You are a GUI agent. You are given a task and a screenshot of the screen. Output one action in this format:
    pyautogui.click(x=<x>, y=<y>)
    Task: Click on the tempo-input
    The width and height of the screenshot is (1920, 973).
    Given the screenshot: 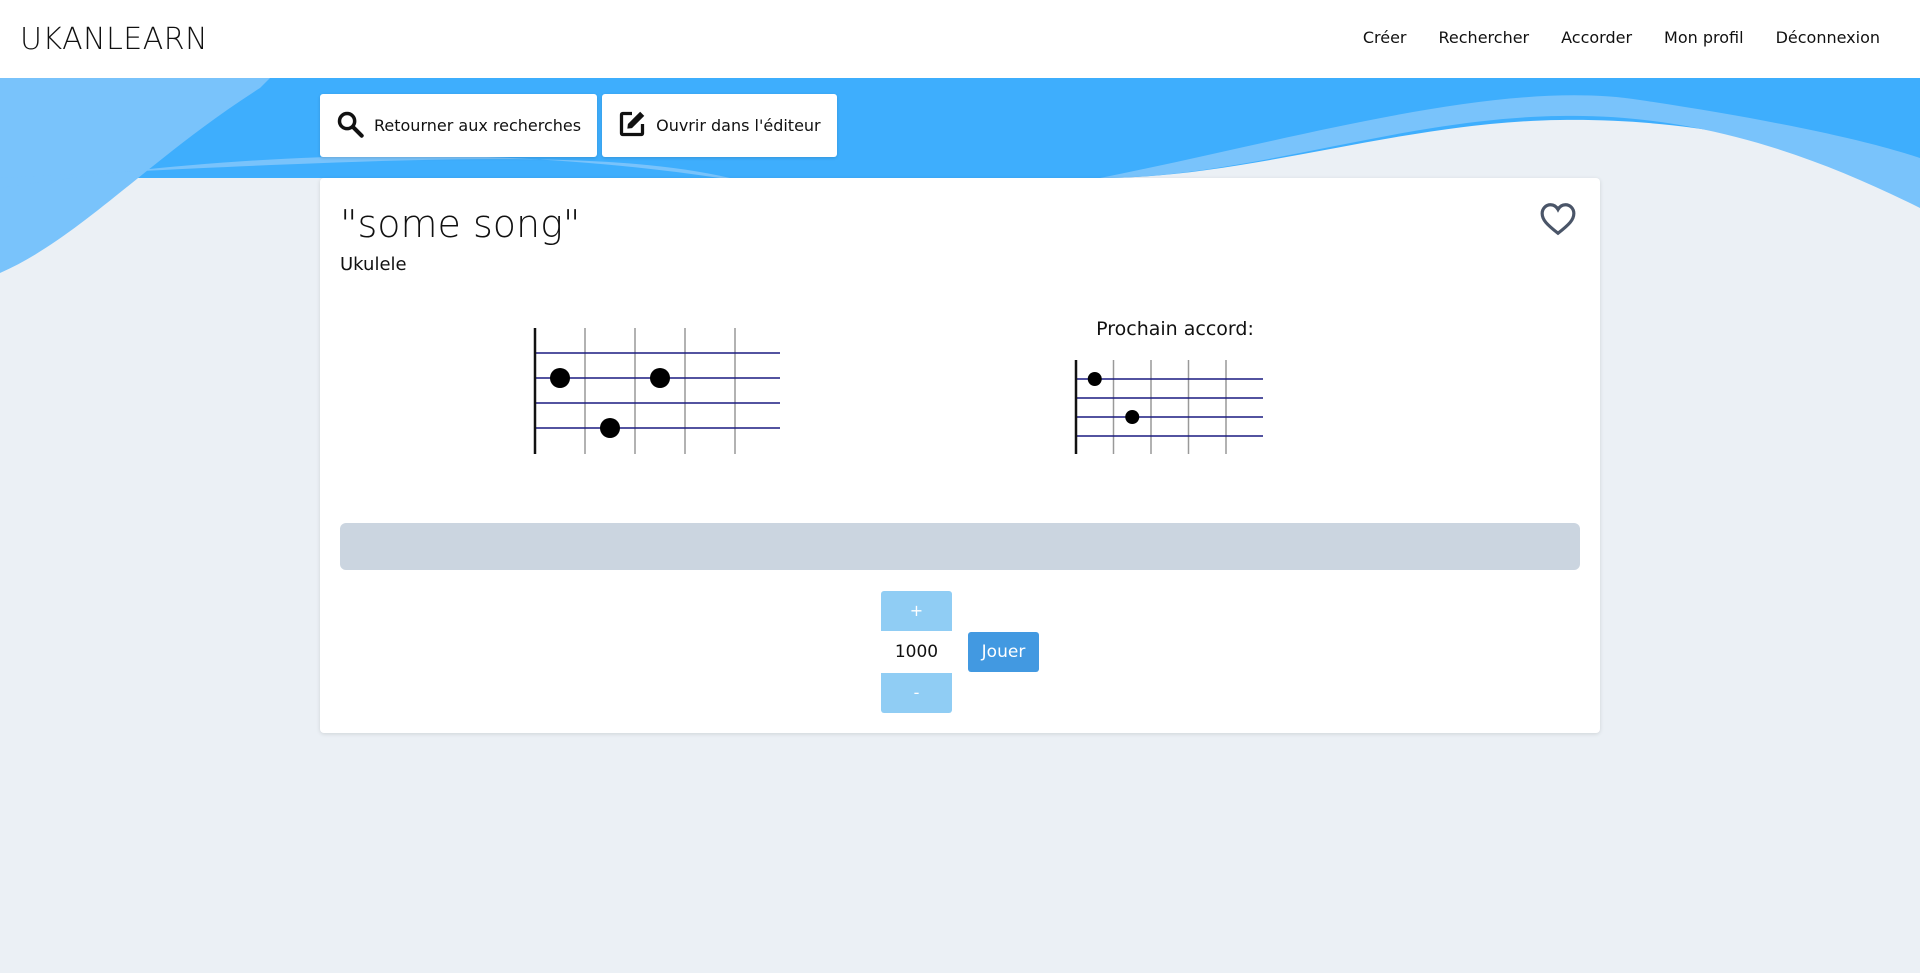 What is the action you would take?
    pyautogui.click(x=916, y=652)
    